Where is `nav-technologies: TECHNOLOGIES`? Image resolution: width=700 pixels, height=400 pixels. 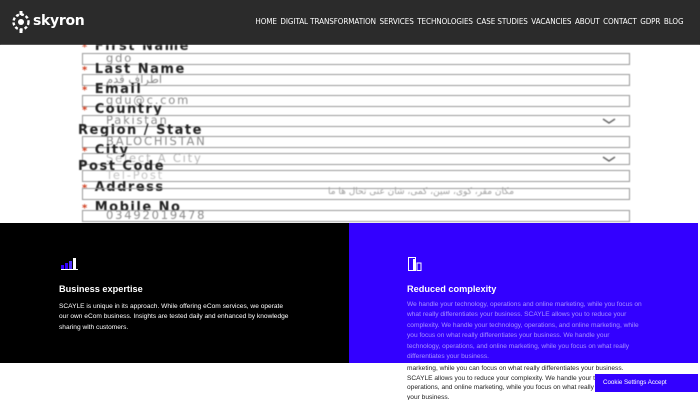 nav-technologies: TECHNOLOGIES is located at coordinates (445, 21).